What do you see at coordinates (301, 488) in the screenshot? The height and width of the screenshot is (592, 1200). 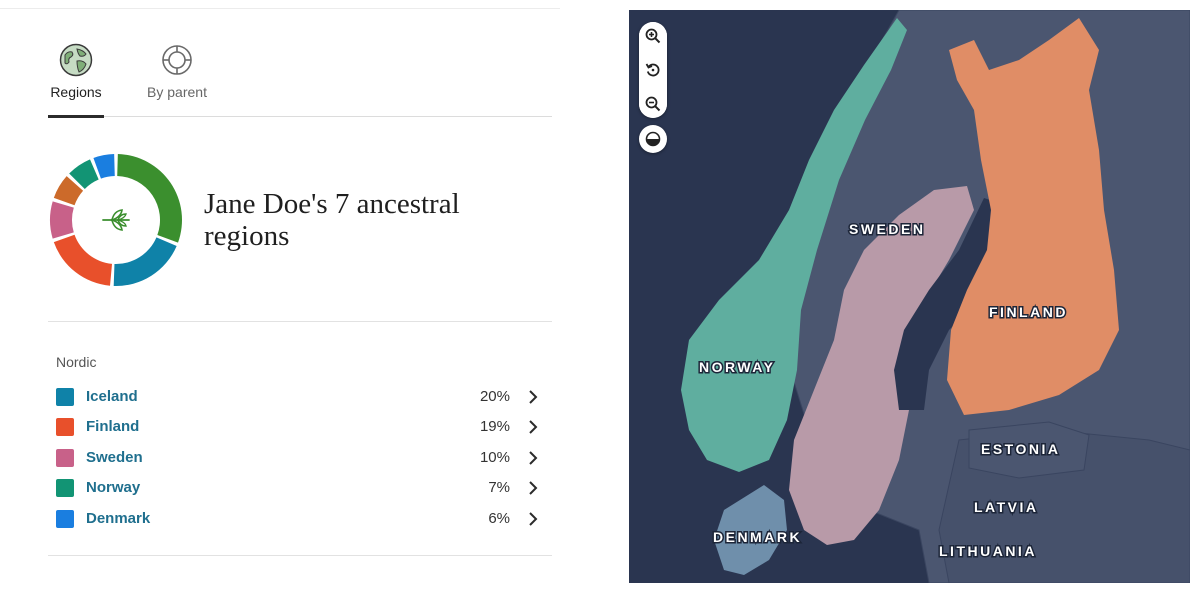 I see `region-row-norway: Norway 7%` at bounding box center [301, 488].